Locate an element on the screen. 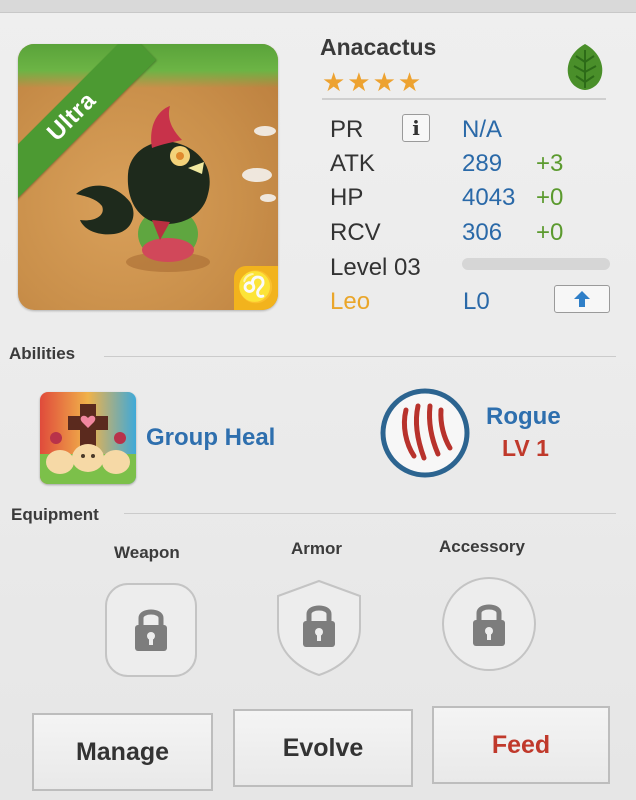  top-bar-edge is located at coordinates (318, 6).